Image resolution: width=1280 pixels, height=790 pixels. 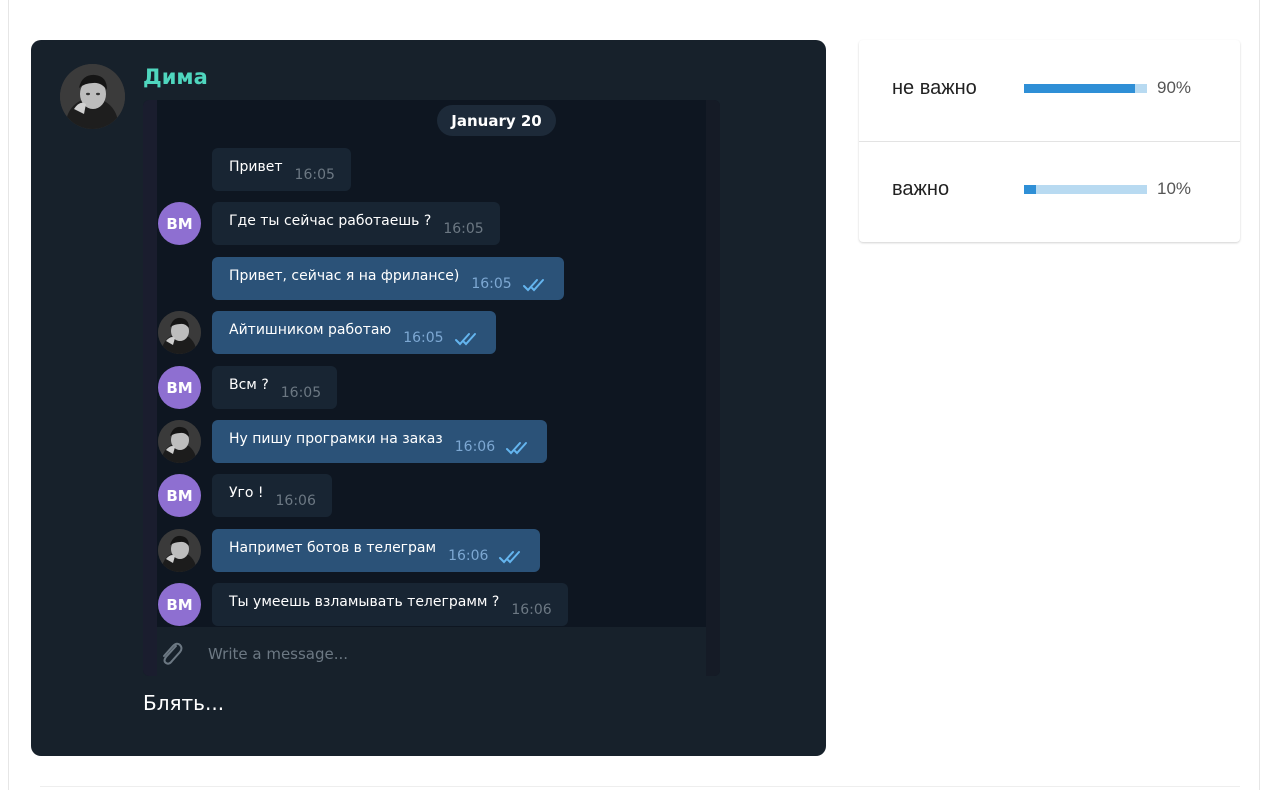 I want to click on poll-option: не важно 90%, so click(x=1049, y=91).